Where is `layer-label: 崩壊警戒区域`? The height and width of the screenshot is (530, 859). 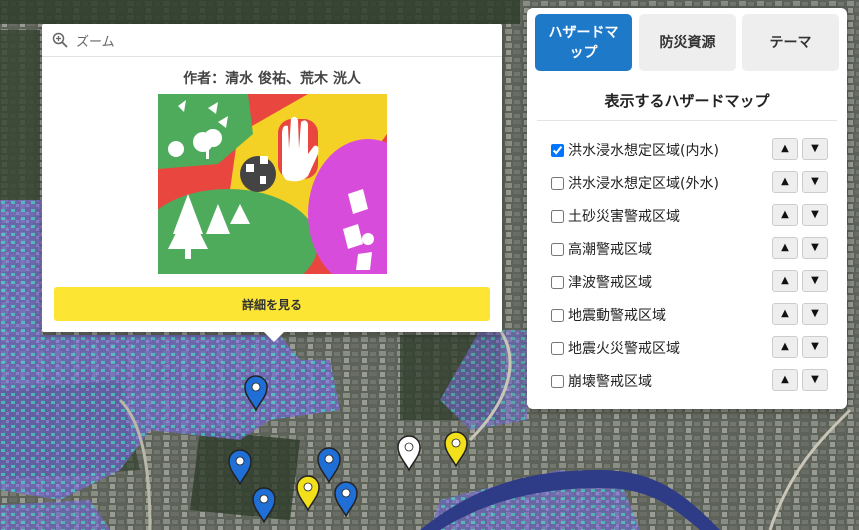 layer-label: 崩壊警戒区域 is located at coordinates (610, 382).